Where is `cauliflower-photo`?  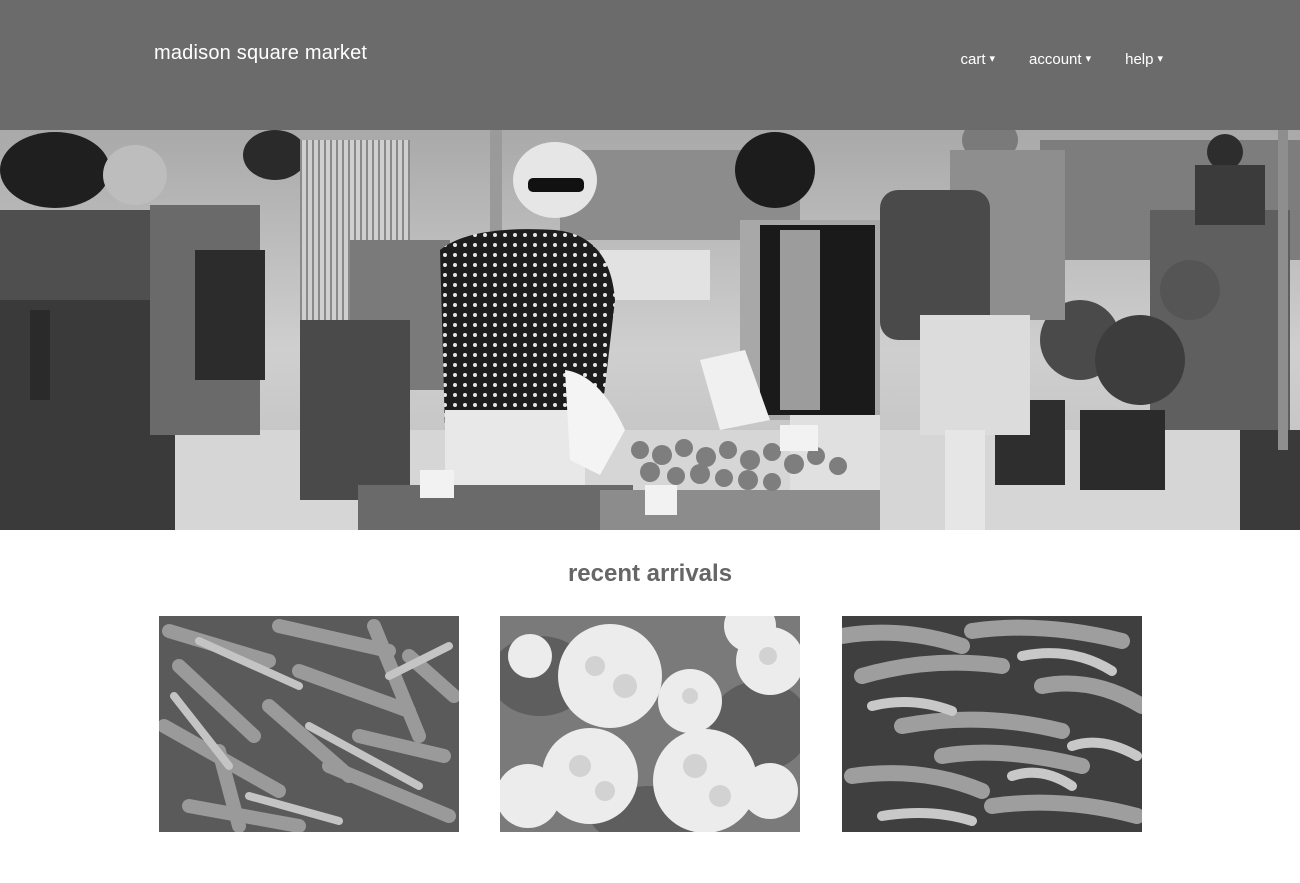
cauliflower-photo is located at coordinates (650, 724).